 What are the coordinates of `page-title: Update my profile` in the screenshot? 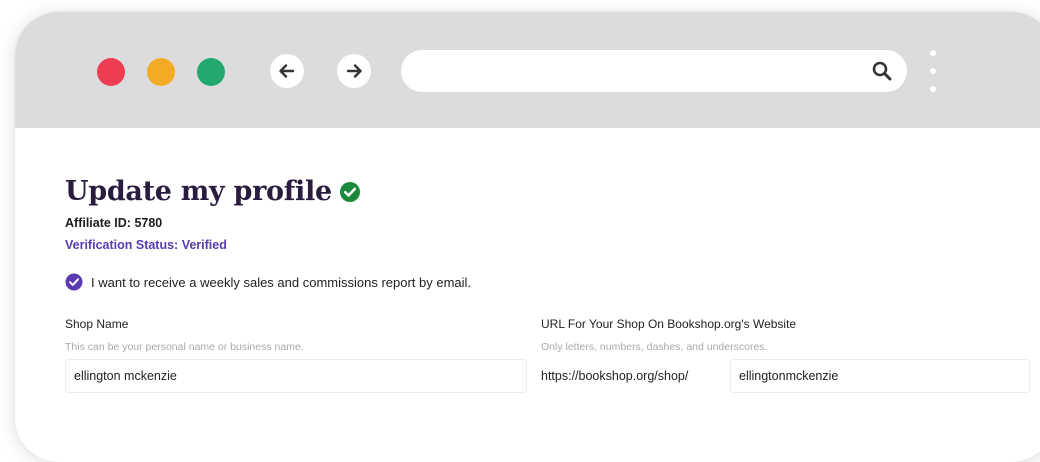 It's located at (213, 191).